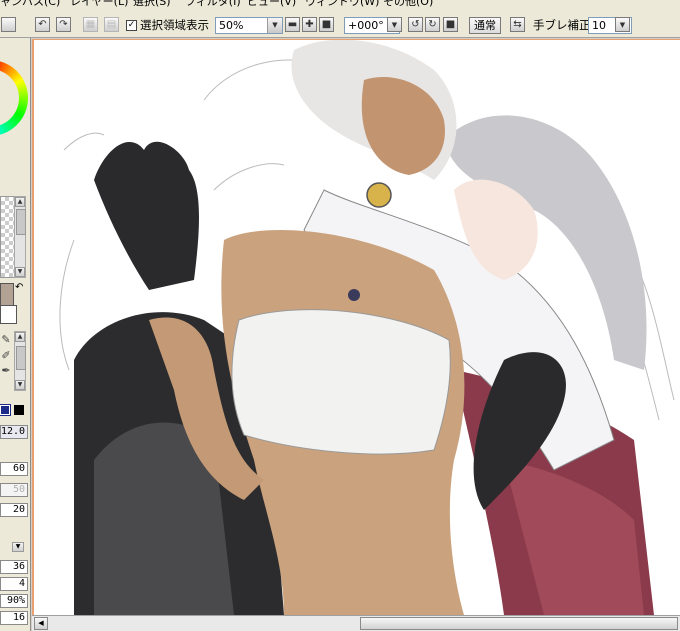  I want to click on menu-view: ビュー(V), so click(271, 4).